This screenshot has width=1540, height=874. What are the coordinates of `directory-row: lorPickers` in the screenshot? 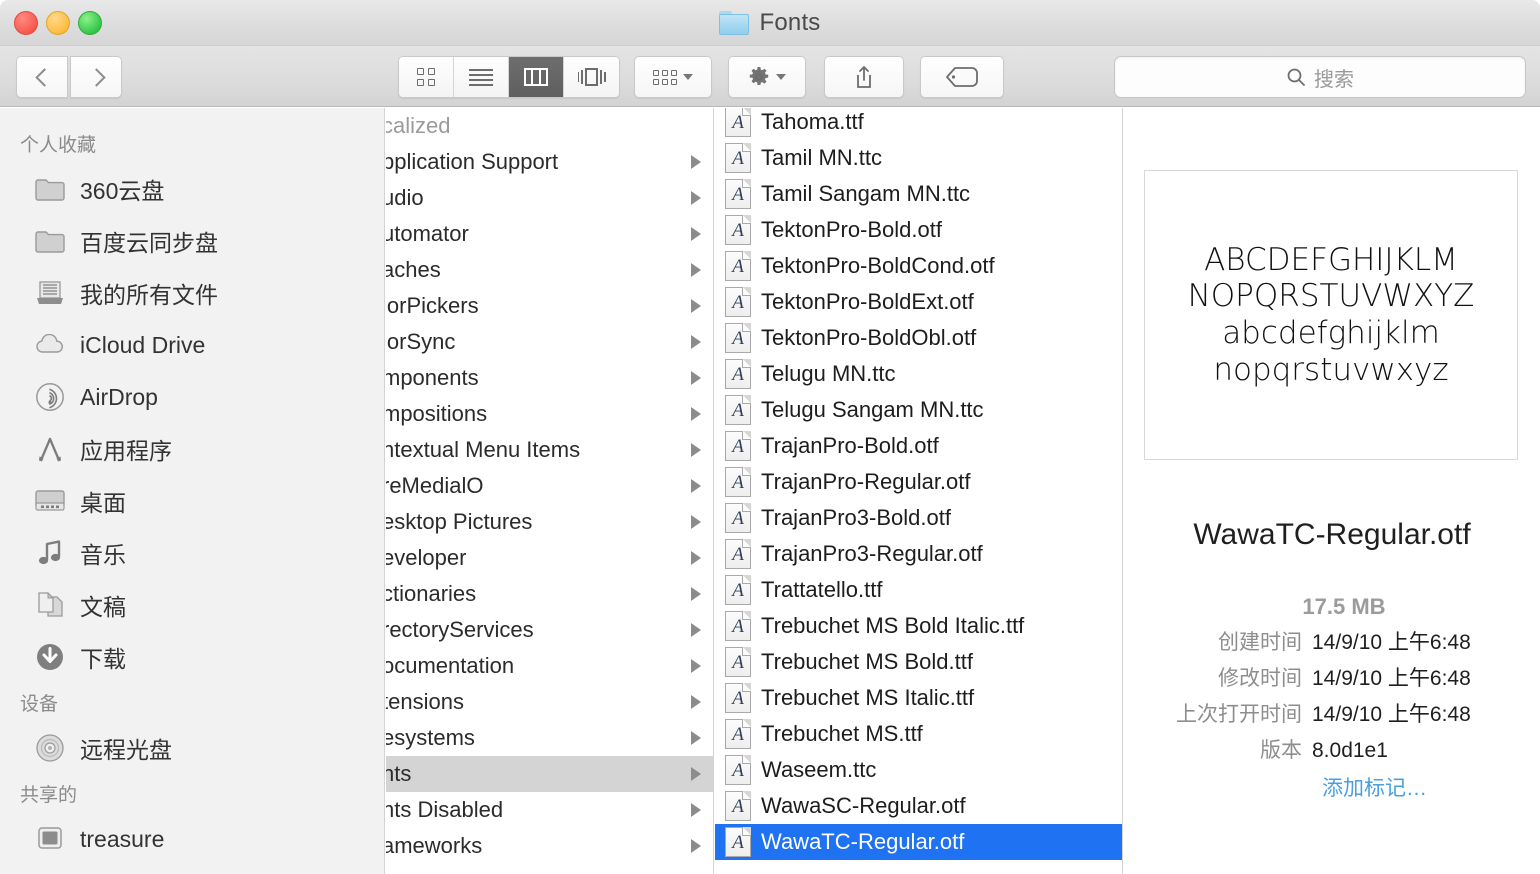 It's located at (549, 306).